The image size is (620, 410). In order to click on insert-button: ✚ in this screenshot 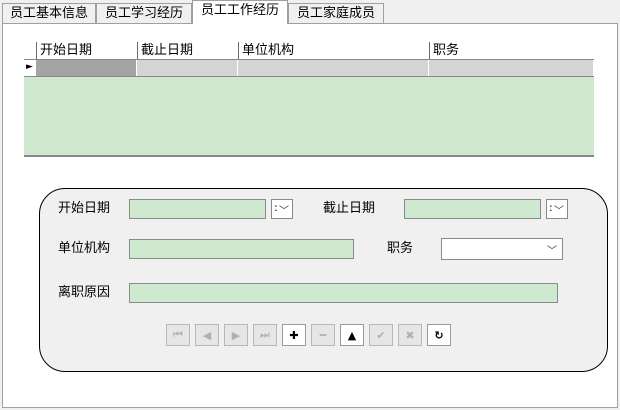, I will do `click(294, 335)`.